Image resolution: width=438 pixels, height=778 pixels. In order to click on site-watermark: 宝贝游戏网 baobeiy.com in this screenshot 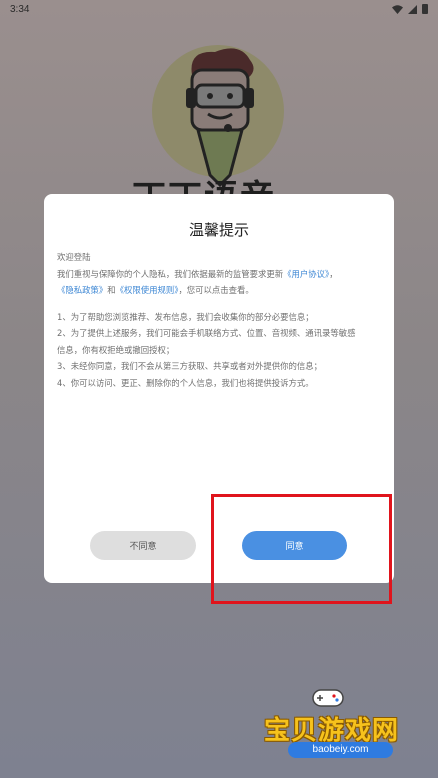, I will do `click(345, 727)`.